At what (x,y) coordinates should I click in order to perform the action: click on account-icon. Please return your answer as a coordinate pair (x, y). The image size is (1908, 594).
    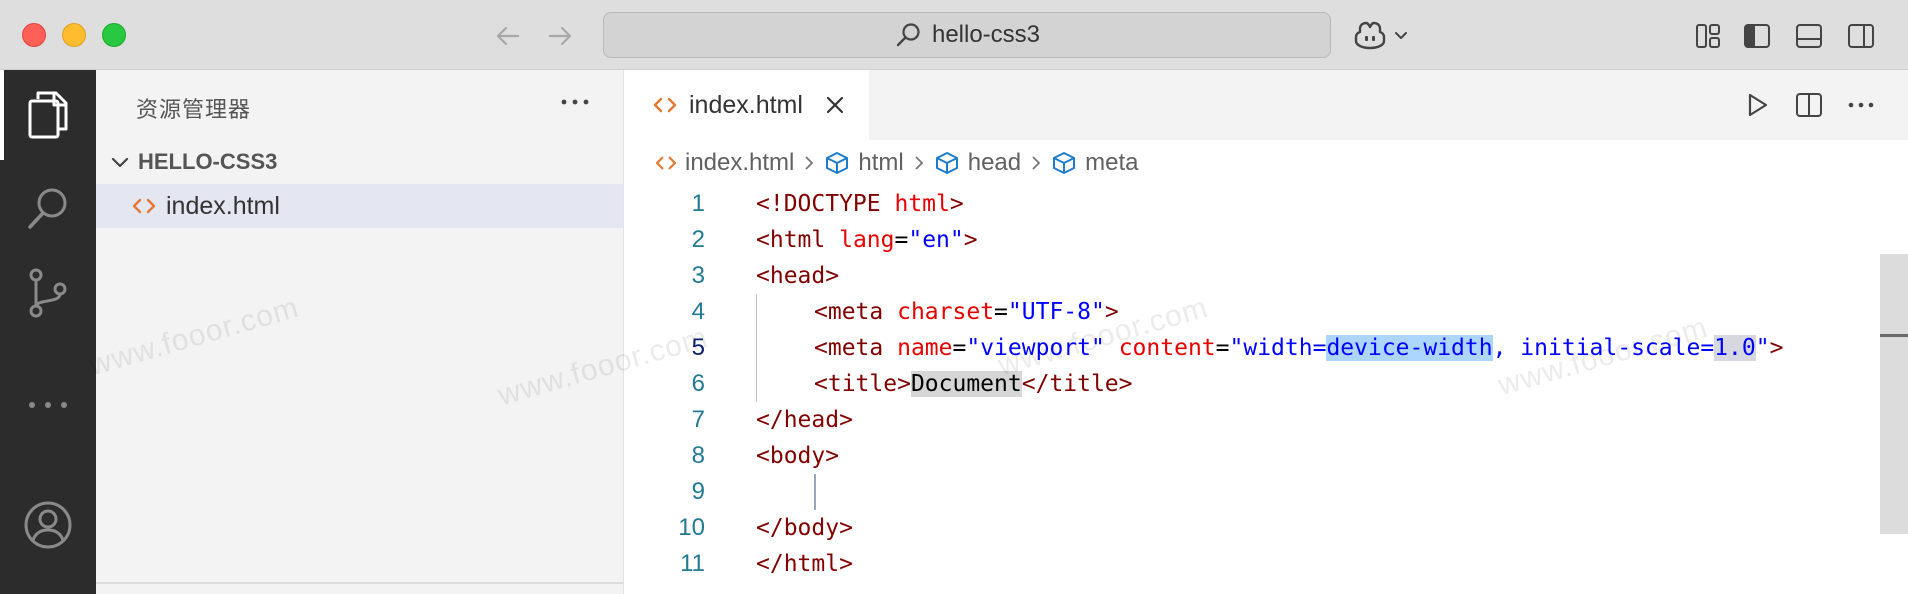
    Looking at the image, I should click on (48, 525).